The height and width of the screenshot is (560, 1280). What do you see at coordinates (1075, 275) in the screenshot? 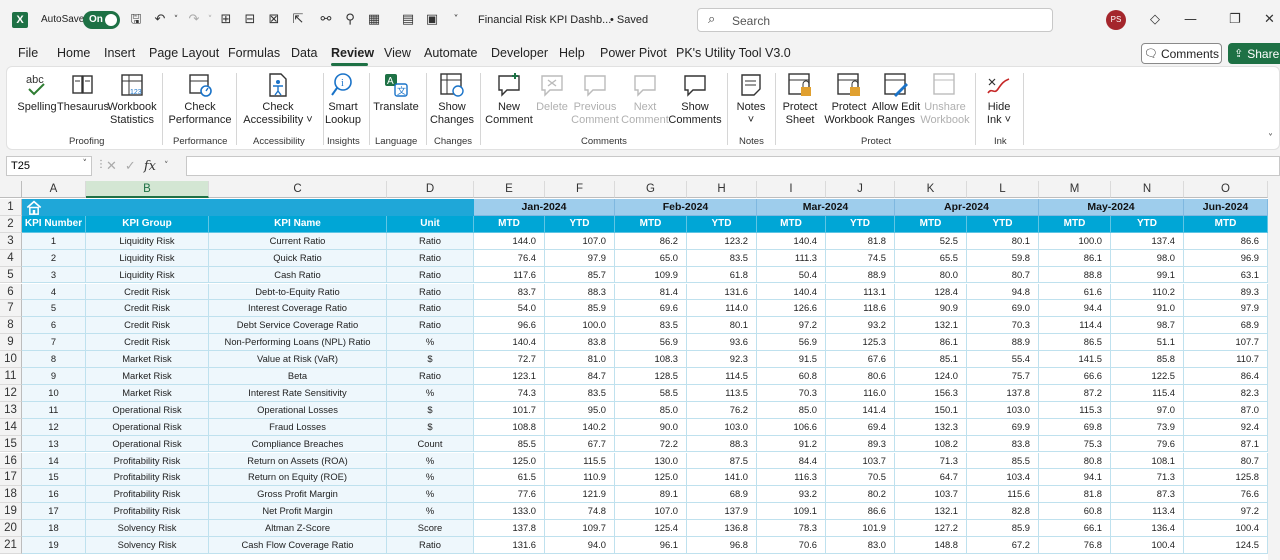
I see `data-cell: 88.8` at bounding box center [1075, 275].